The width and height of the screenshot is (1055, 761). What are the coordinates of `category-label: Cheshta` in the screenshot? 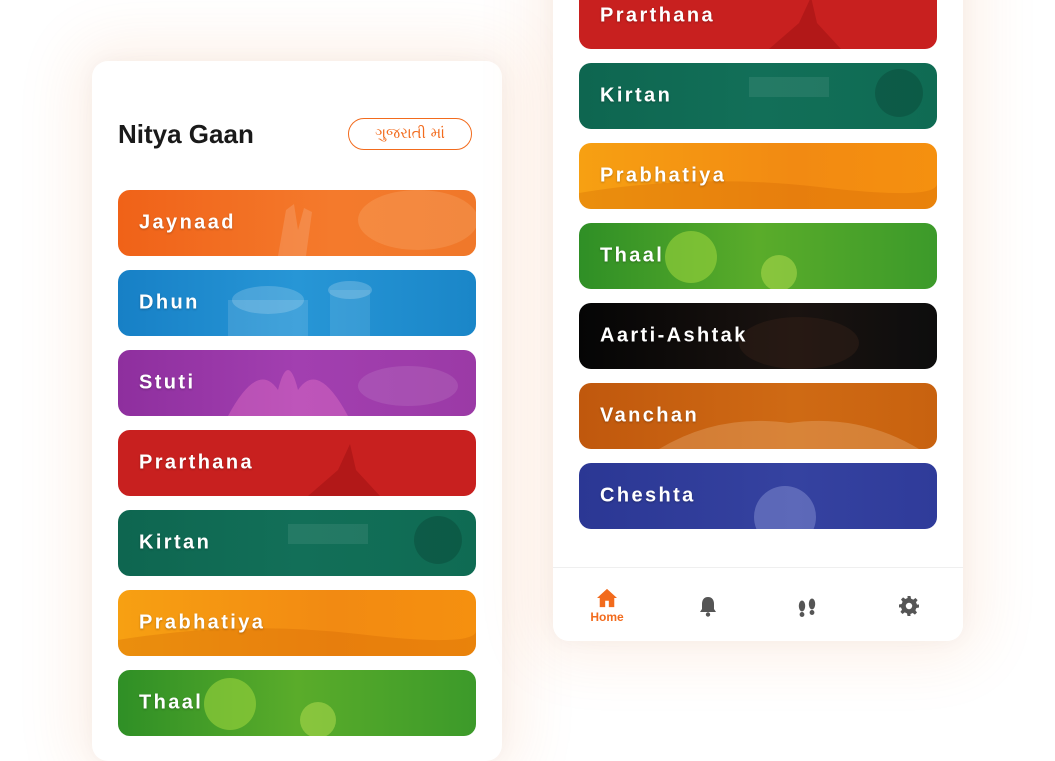 It's located at (648, 495).